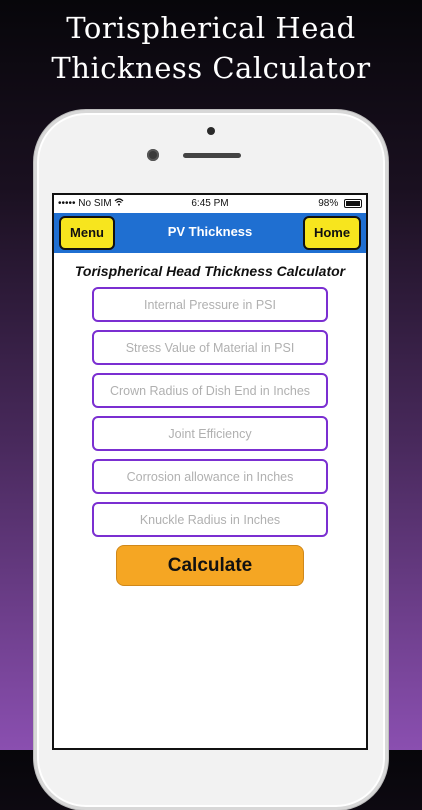  Describe the element at coordinates (340, 203) in the screenshot. I see `battery-status: 98%` at that location.